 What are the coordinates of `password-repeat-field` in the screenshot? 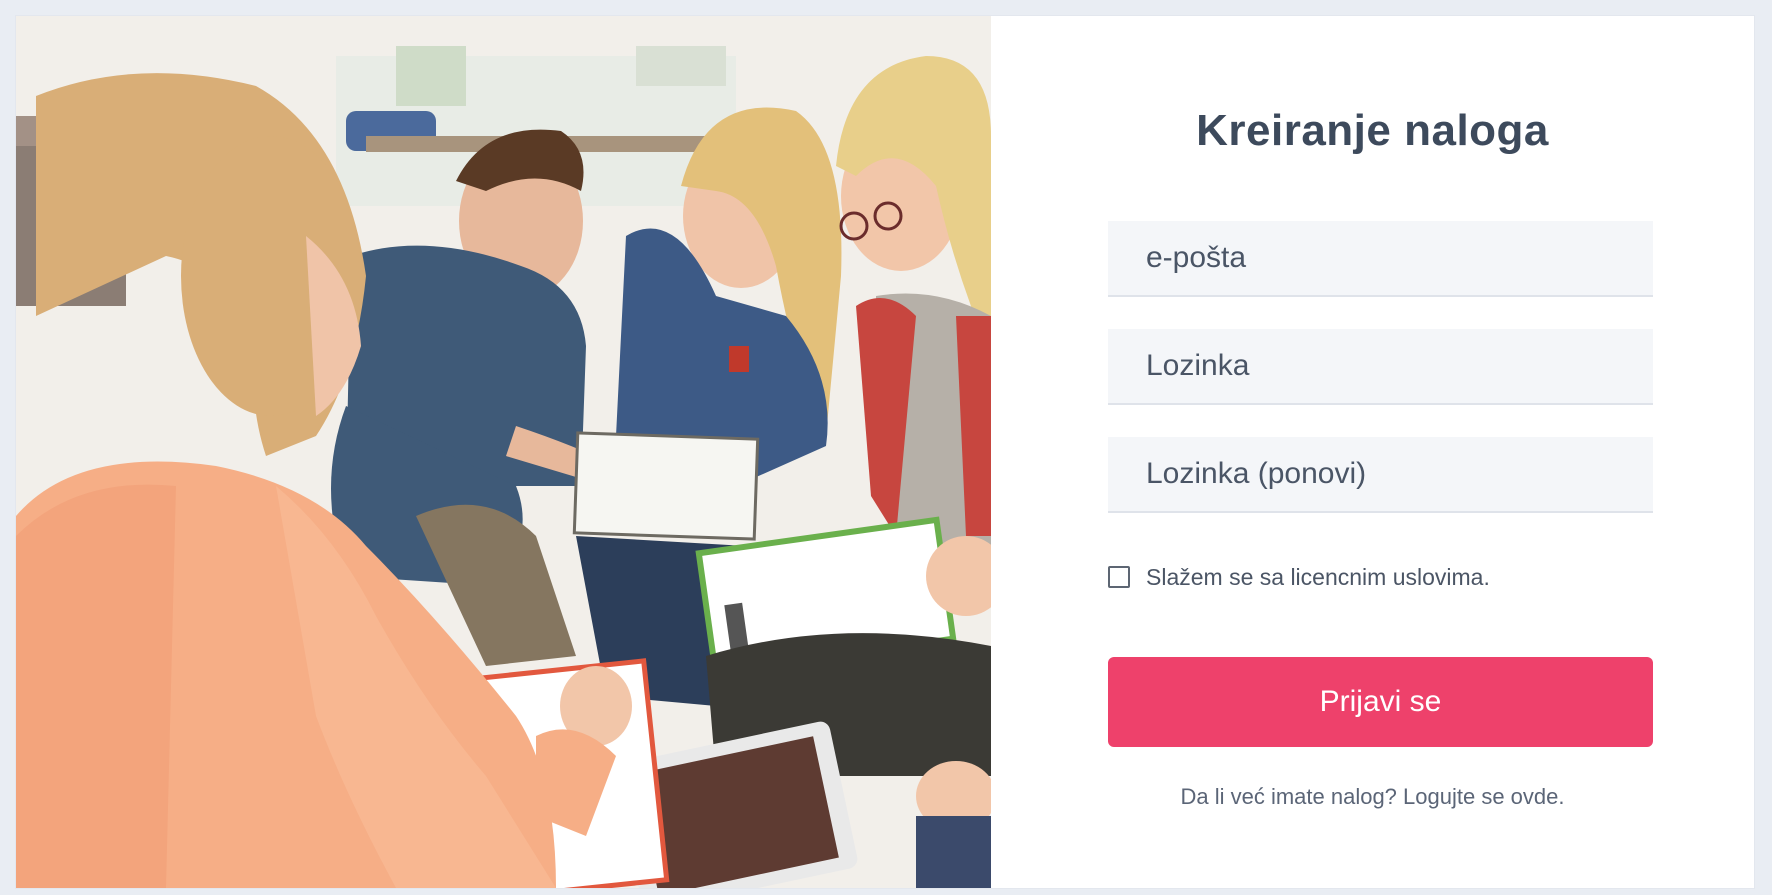 It's located at (1380, 475).